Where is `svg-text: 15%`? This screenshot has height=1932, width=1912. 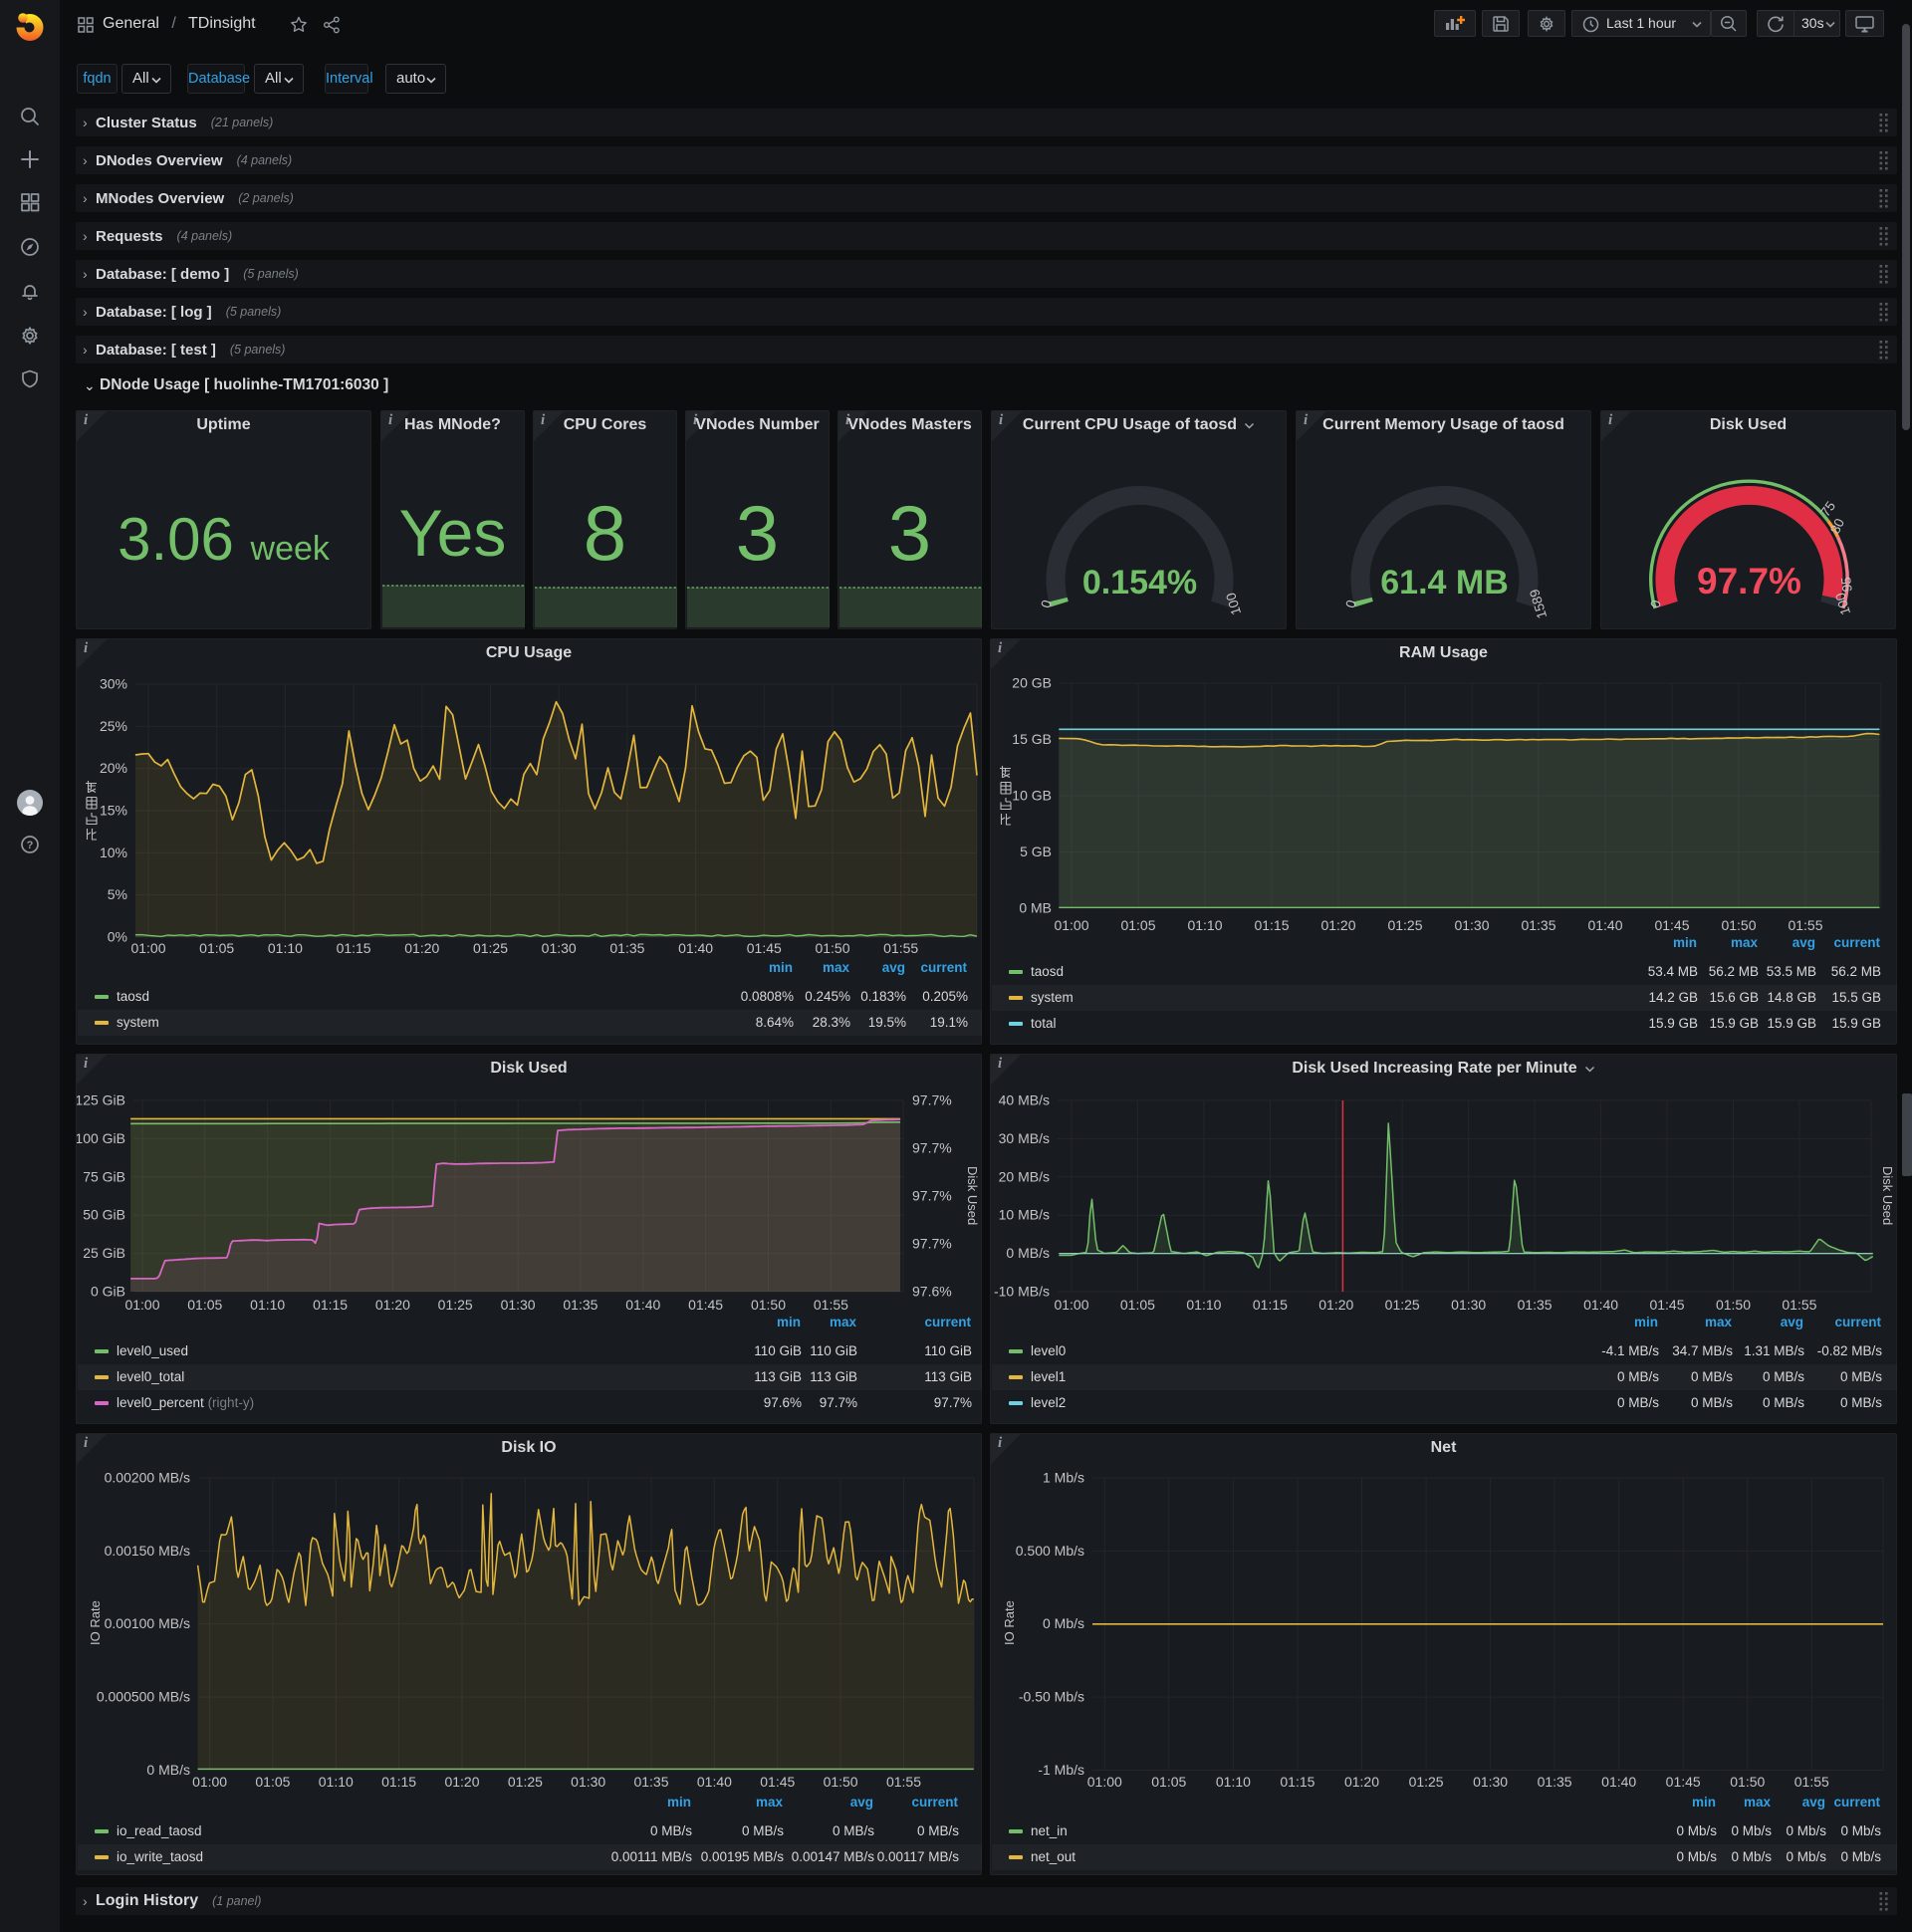 svg-text: 15% is located at coordinates (113, 811).